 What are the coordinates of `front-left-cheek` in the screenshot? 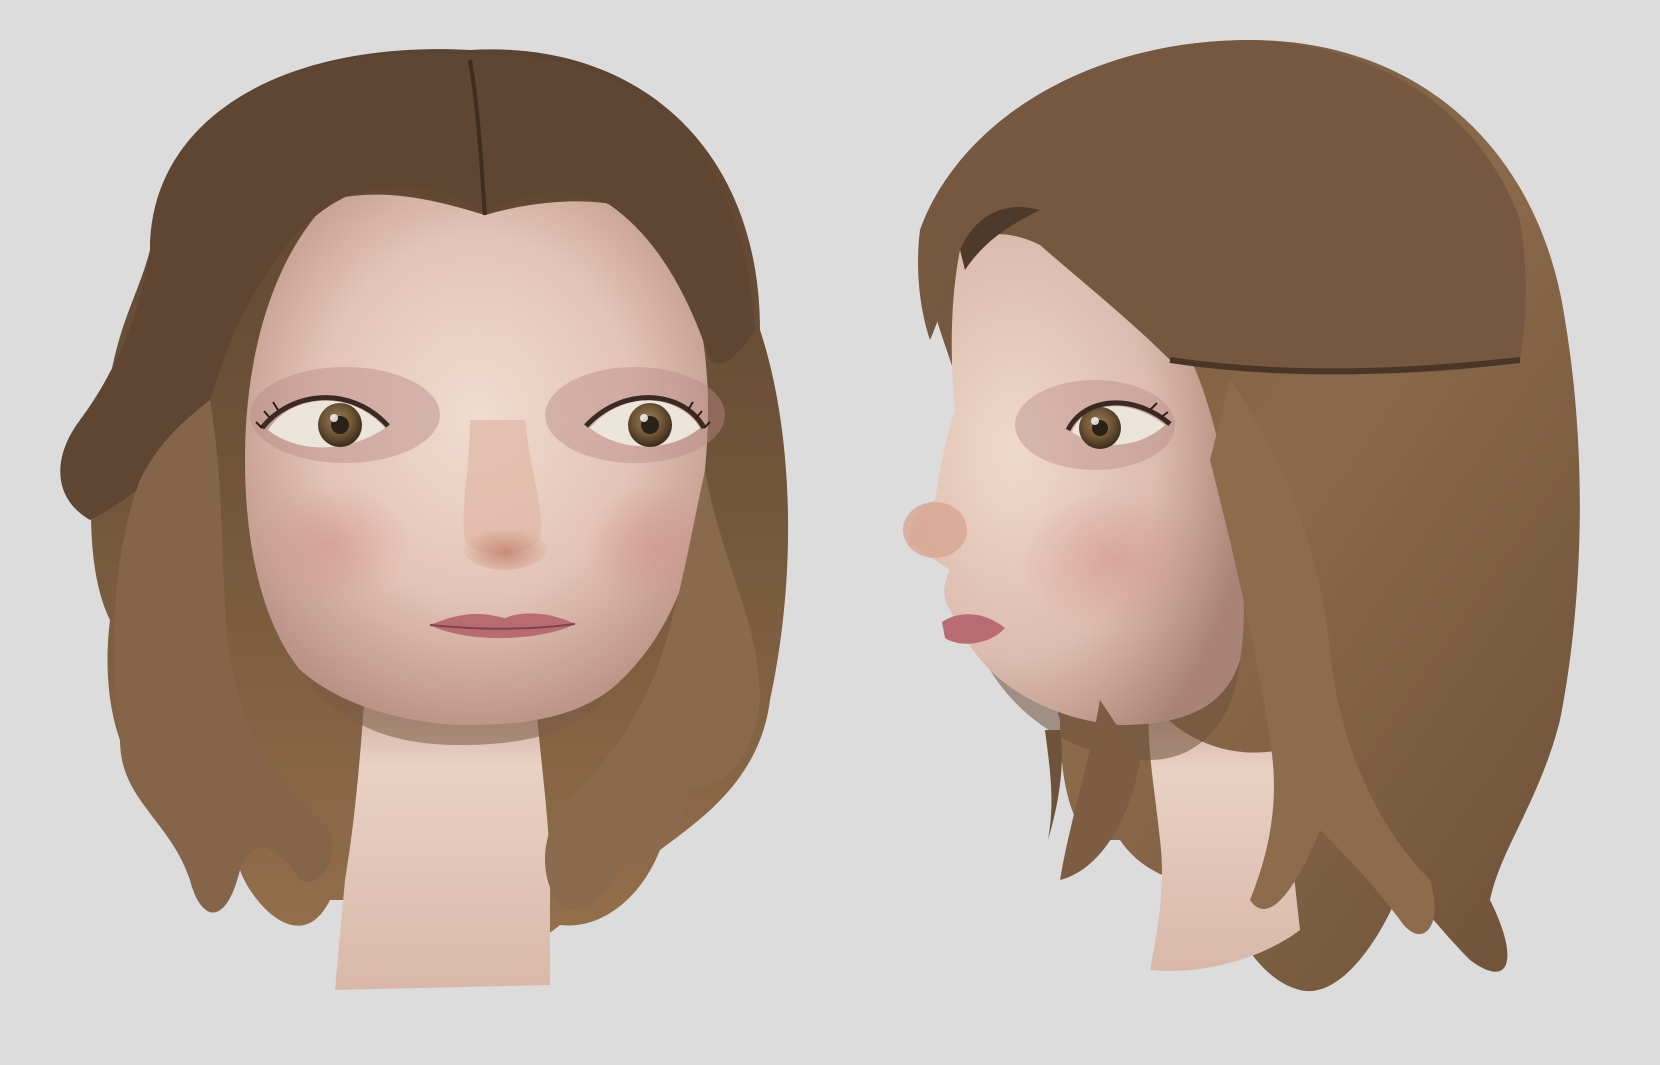 It's located at (330, 545).